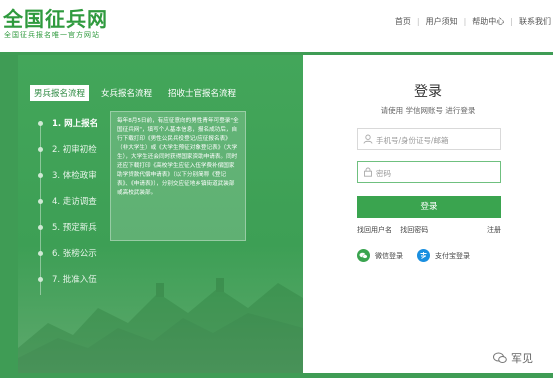  Describe the element at coordinates (442, 21) in the screenshot. I see `nav-user-notice: 用户须知` at that location.